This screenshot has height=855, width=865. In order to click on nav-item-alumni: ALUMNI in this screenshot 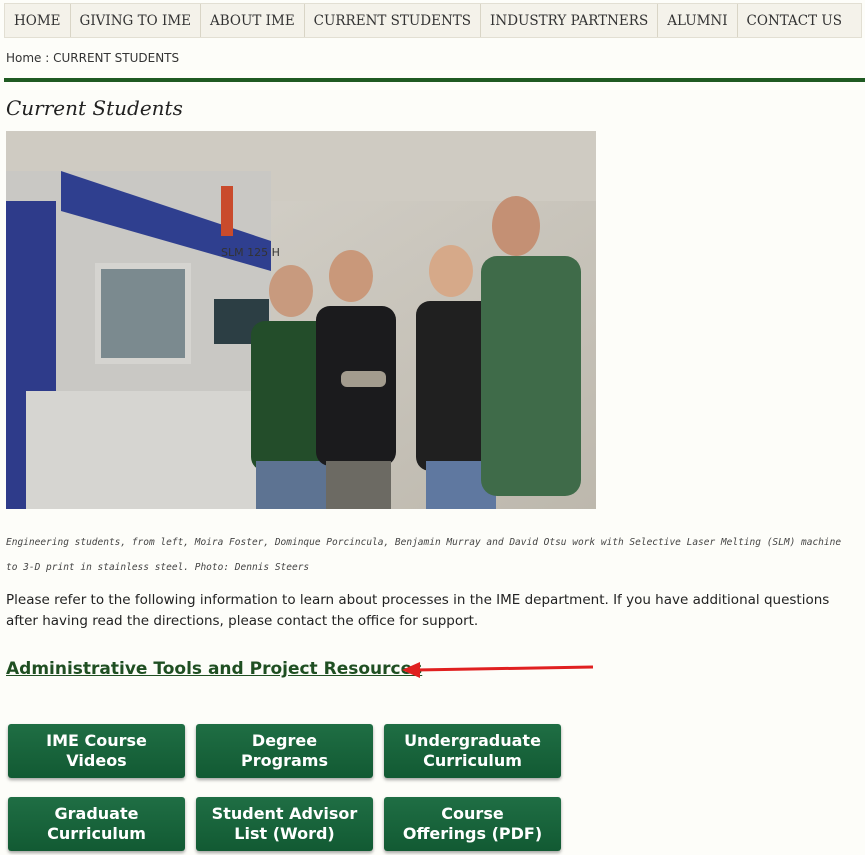, I will do `click(698, 20)`.